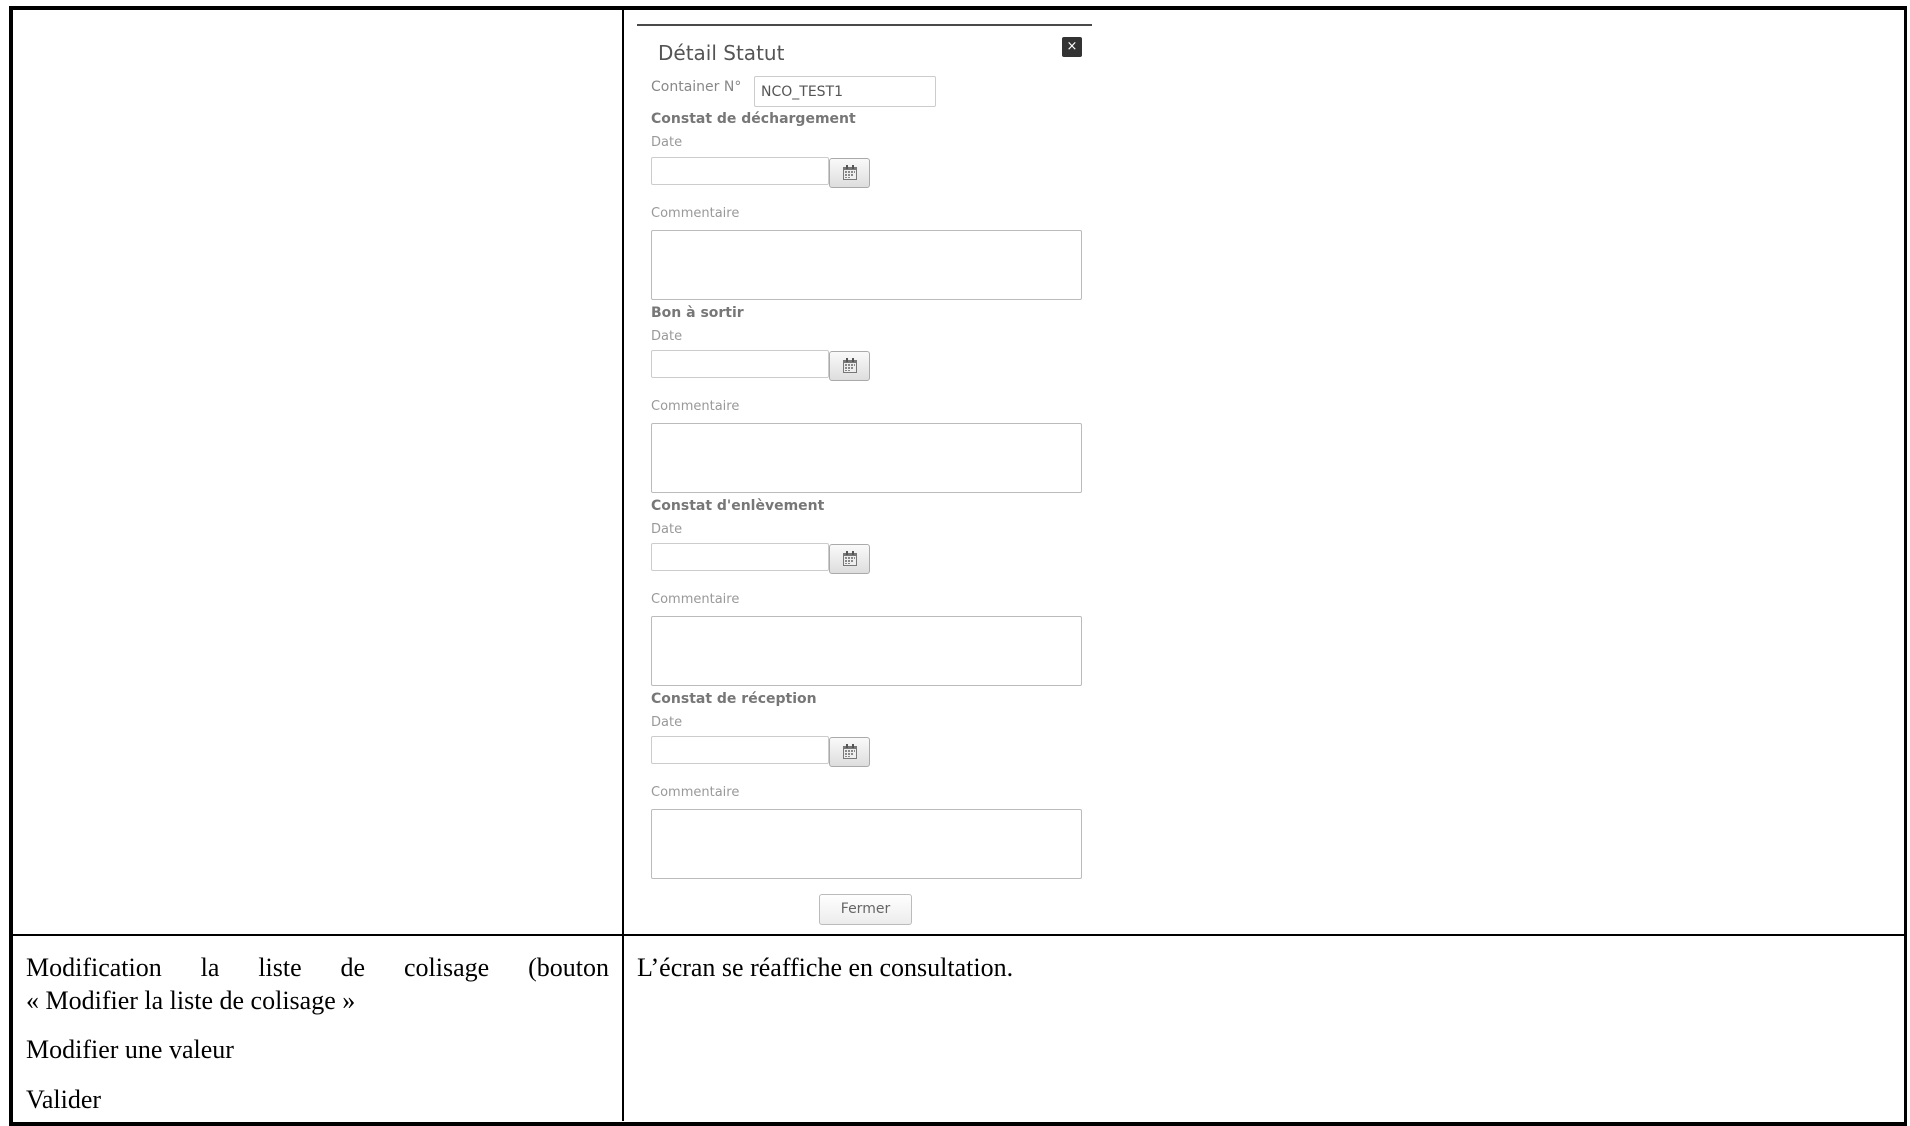 Image resolution: width=1910 pixels, height=1126 pixels. What do you see at coordinates (697, 313) in the screenshot?
I see `section-title-bon-a-sortir: Bon à sortir` at bounding box center [697, 313].